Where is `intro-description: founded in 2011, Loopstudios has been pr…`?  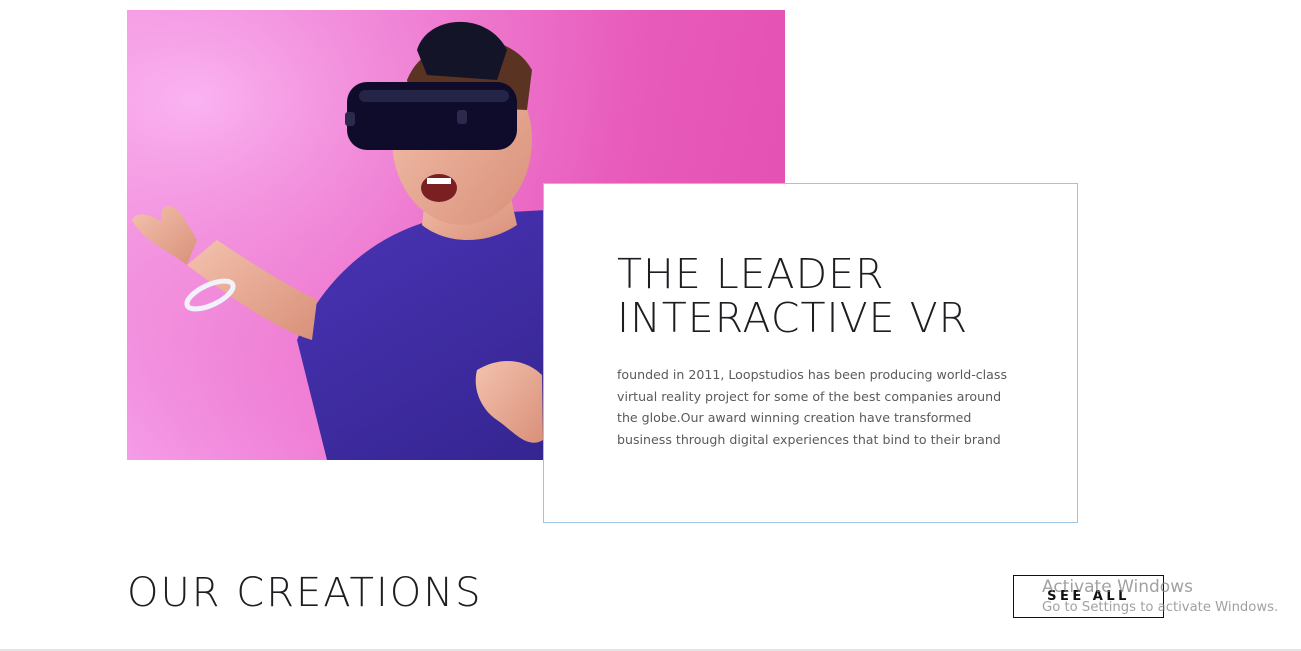 intro-description: founded in 2011, Loopstudios has been pr… is located at coordinates (812, 407).